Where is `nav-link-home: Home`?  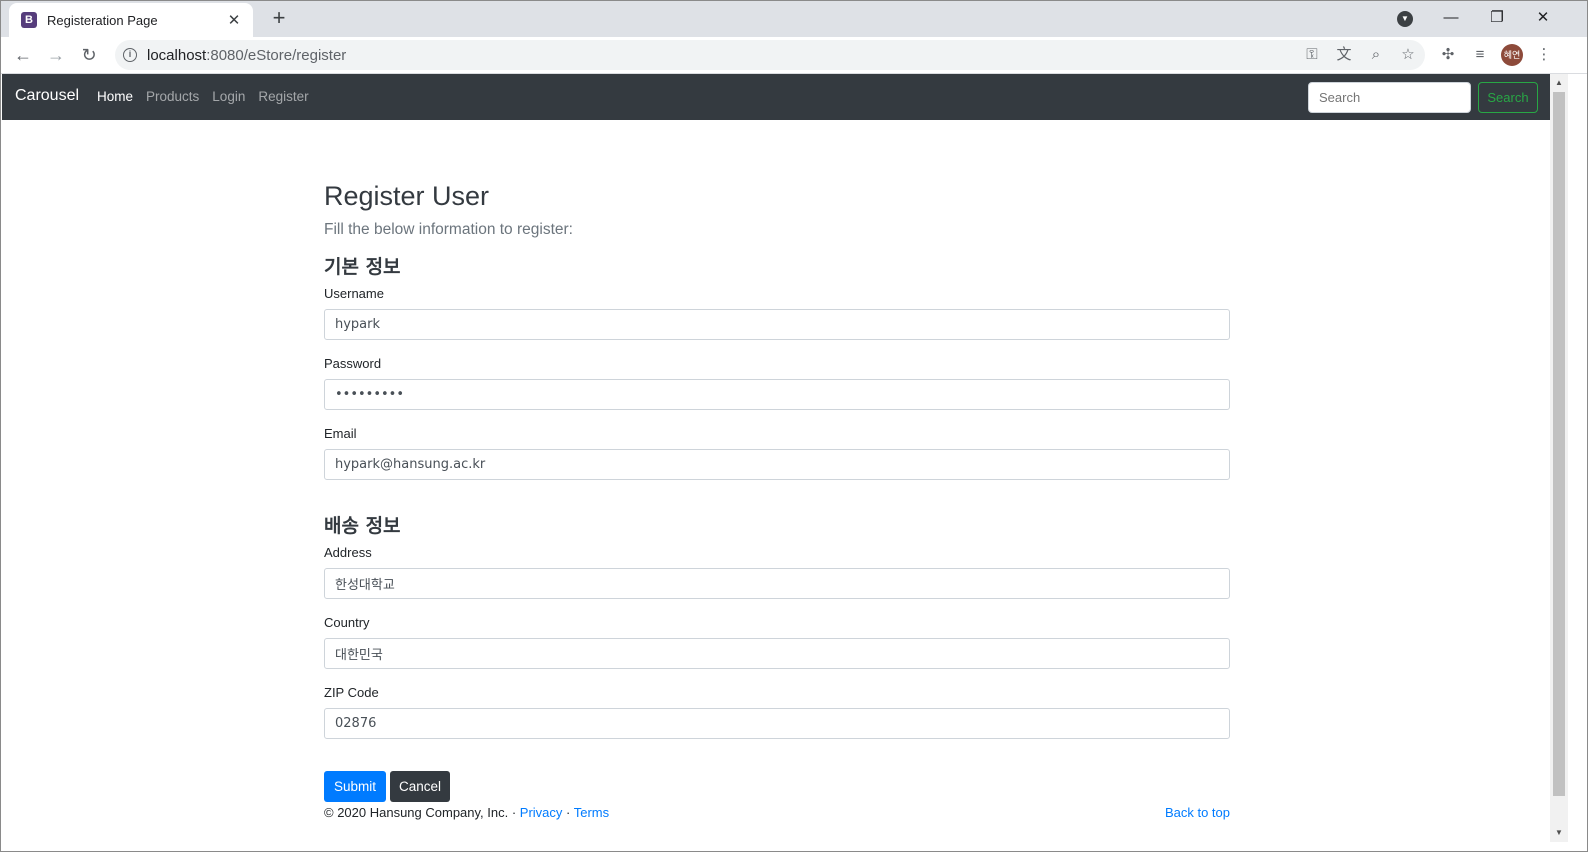 nav-link-home: Home is located at coordinates (115, 96).